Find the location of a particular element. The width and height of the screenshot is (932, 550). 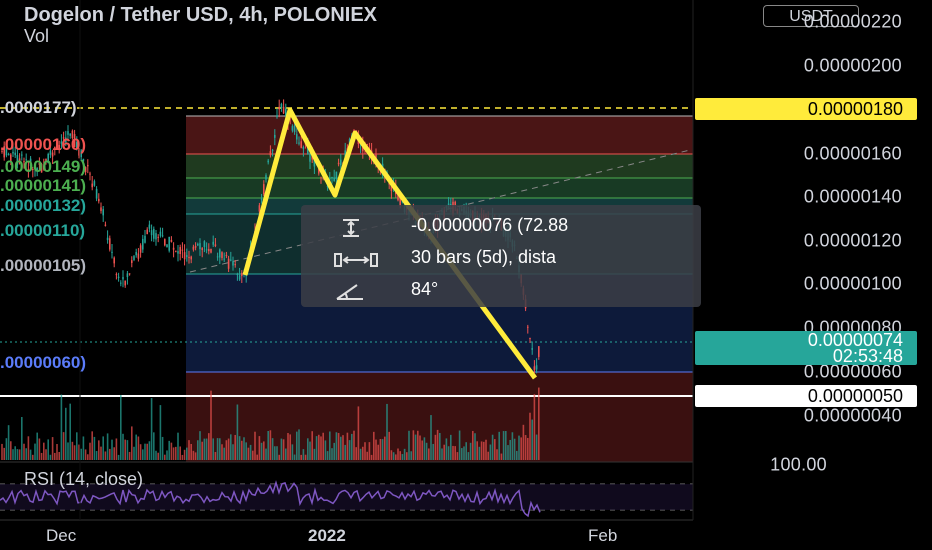

fib-zone-red is located at coordinates (439, 135).